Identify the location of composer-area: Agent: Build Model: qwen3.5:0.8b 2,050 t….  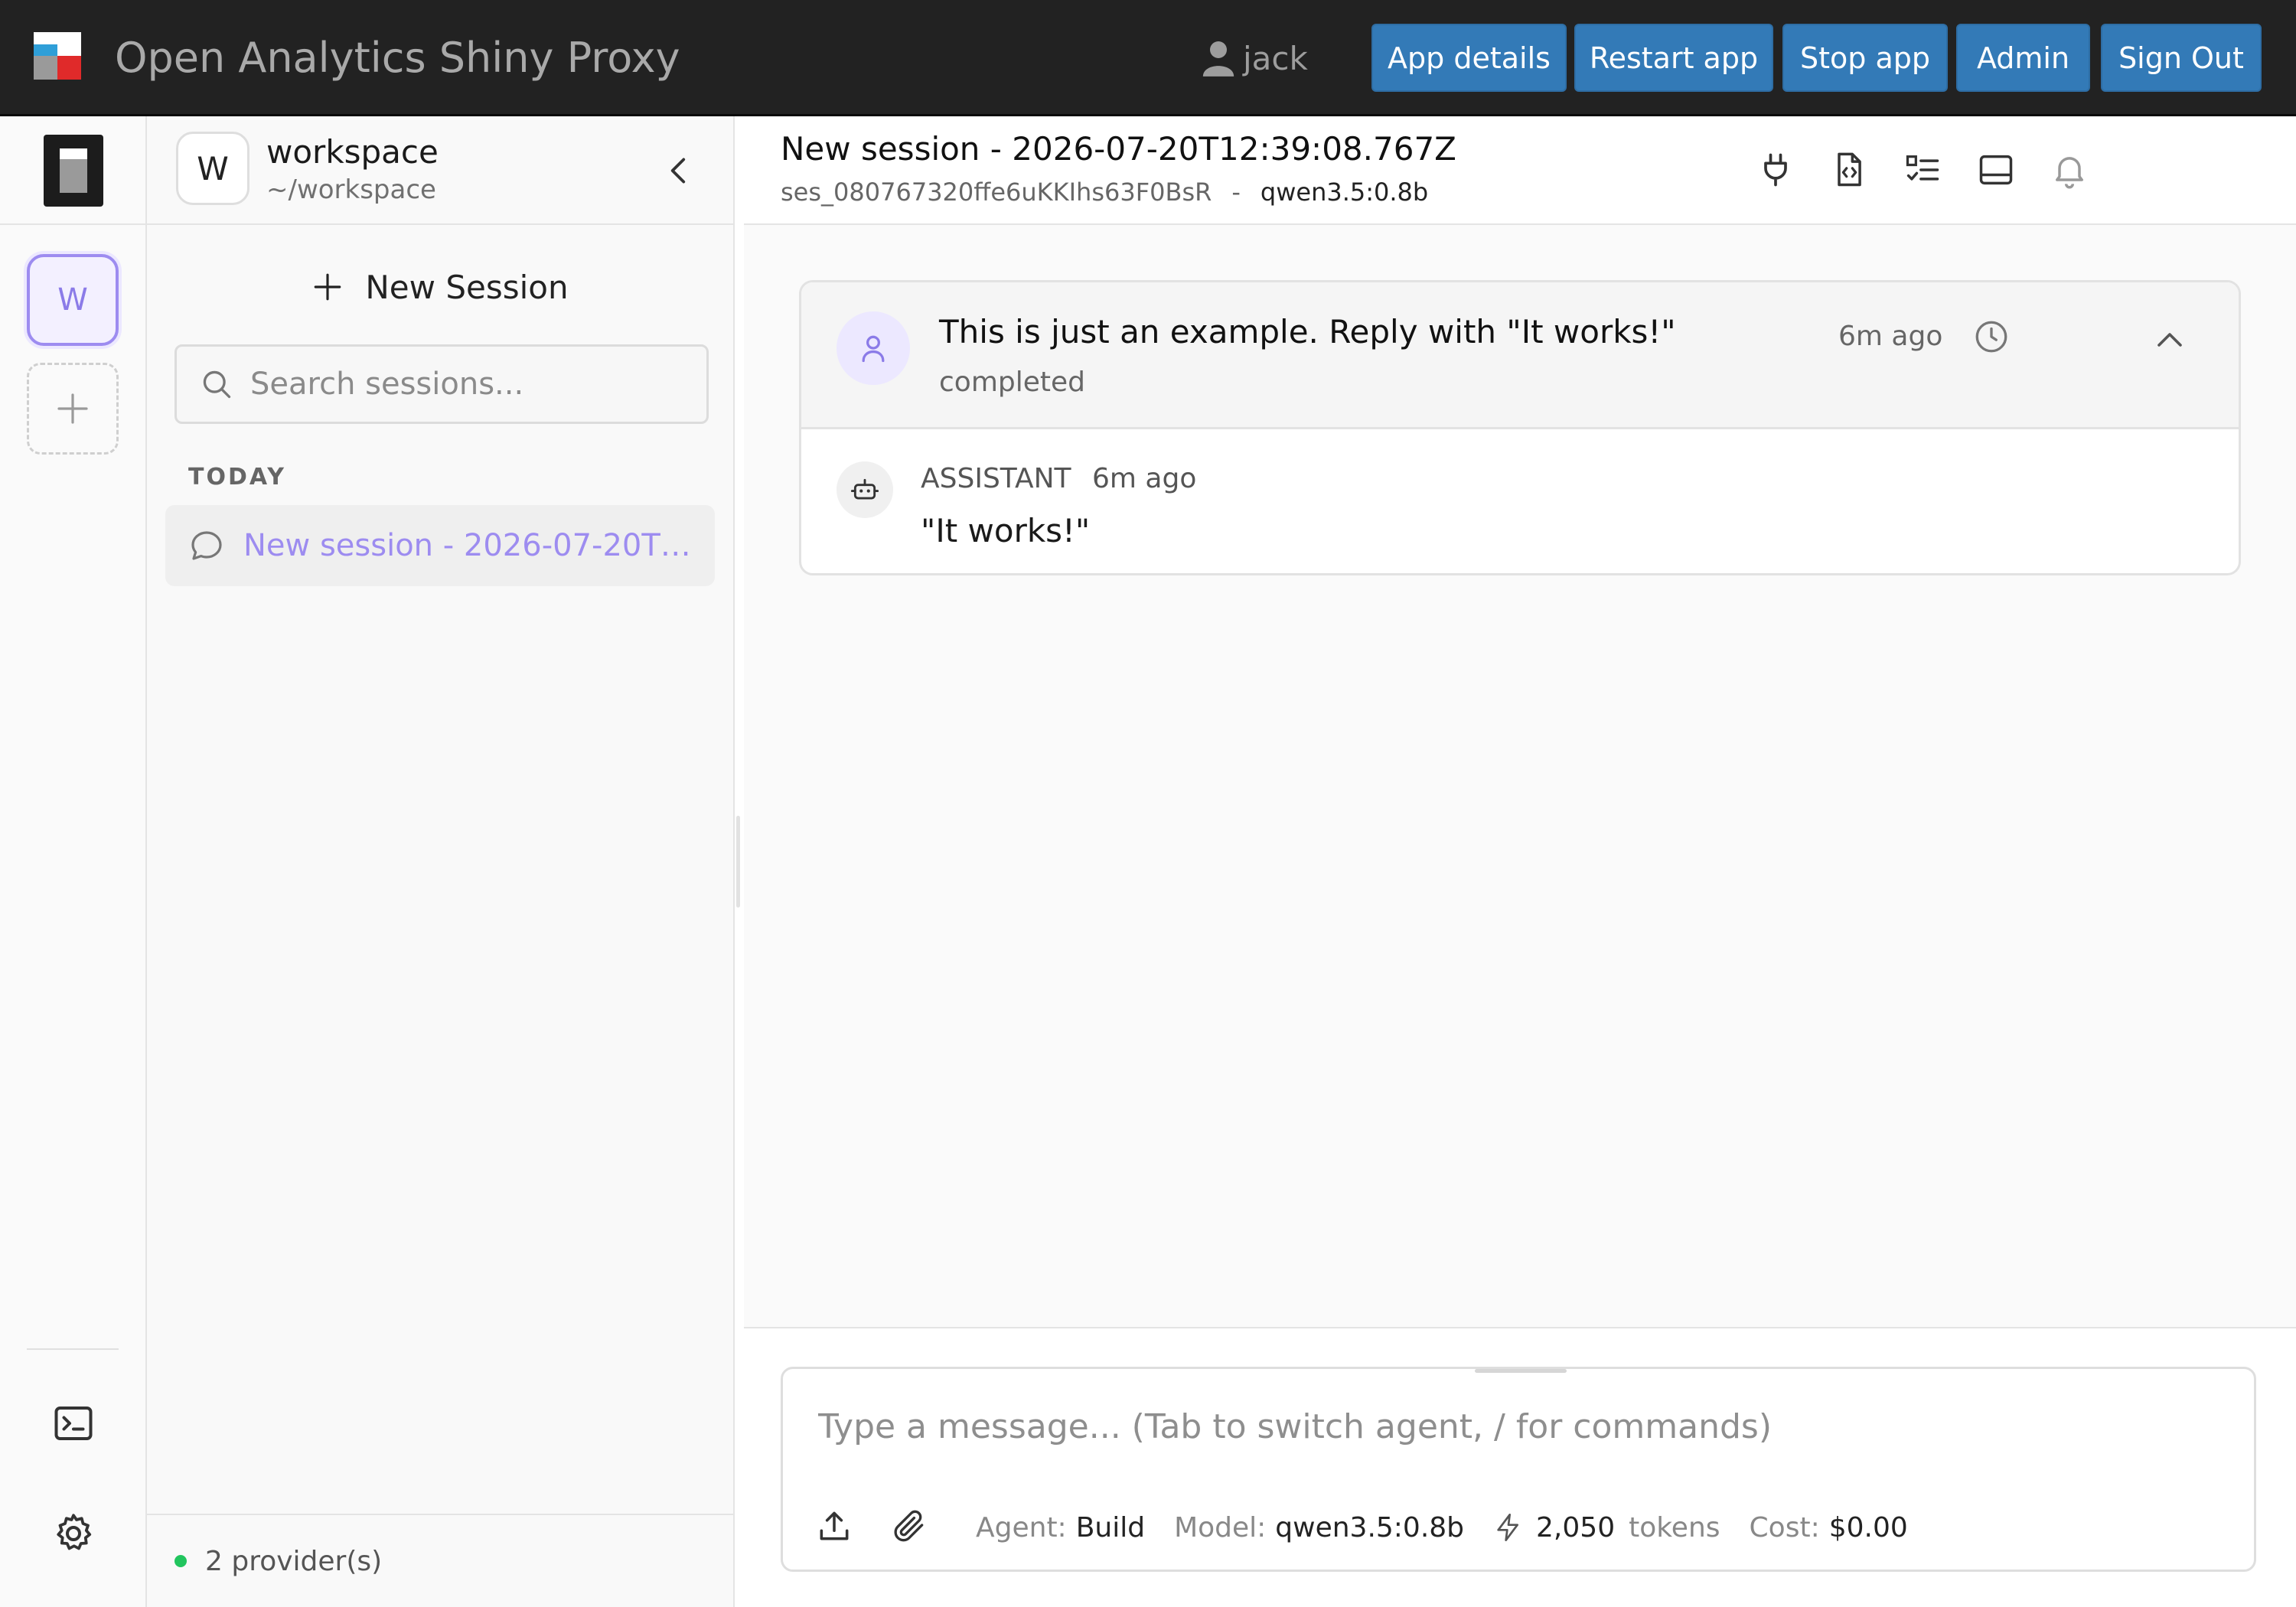
(1520, 1467).